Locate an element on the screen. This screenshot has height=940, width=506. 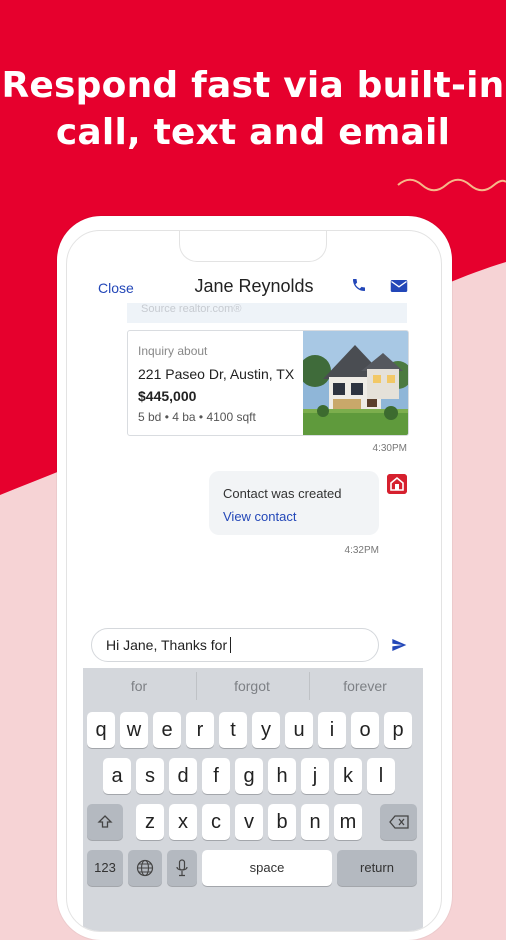
phone-icon is located at coordinates (359, 285).